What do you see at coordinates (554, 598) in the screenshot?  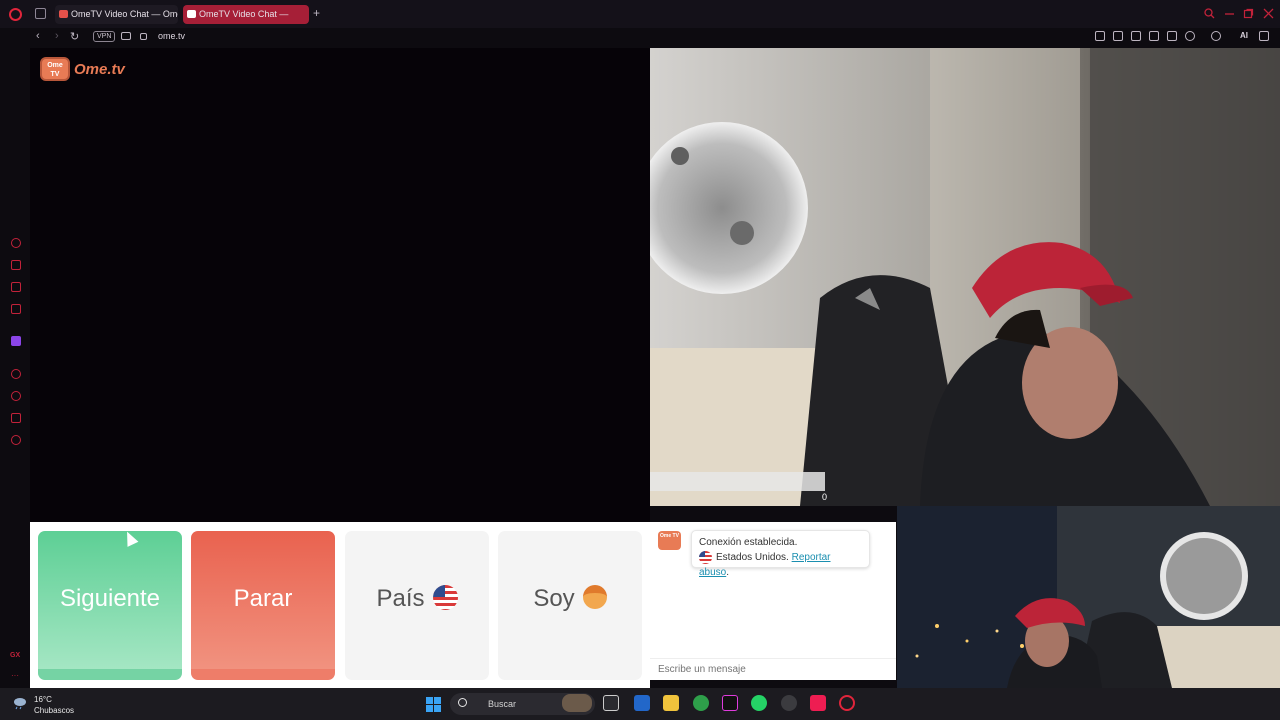 I see `gender-label: Soy` at bounding box center [554, 598].